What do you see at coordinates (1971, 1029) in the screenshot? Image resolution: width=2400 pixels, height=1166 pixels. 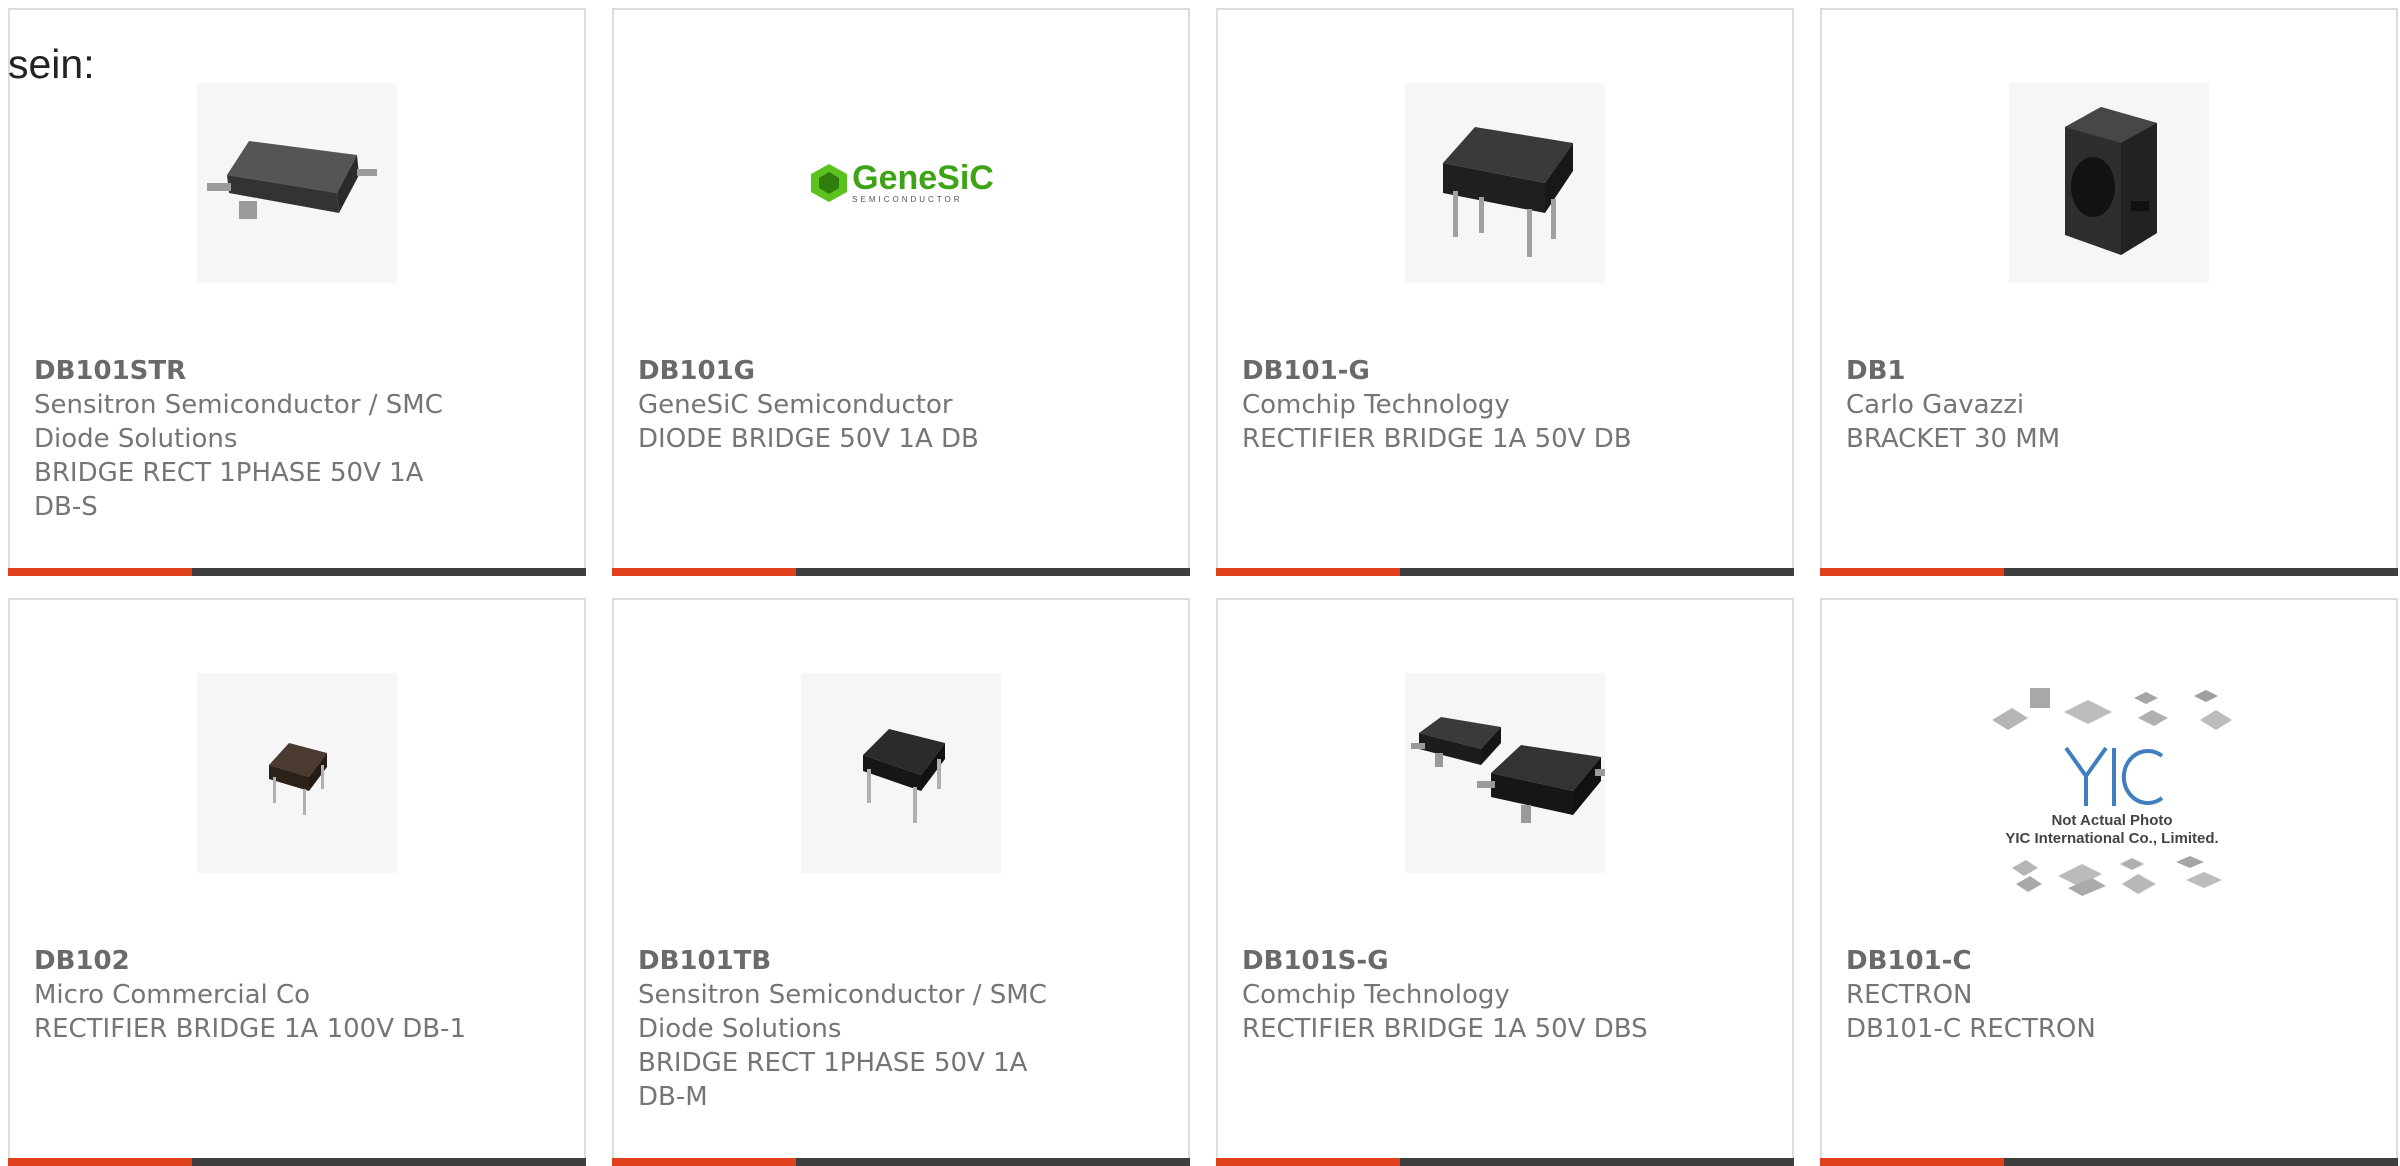 I see `description: DB101-C RECTRON` at bounding box center [1971, 1029].